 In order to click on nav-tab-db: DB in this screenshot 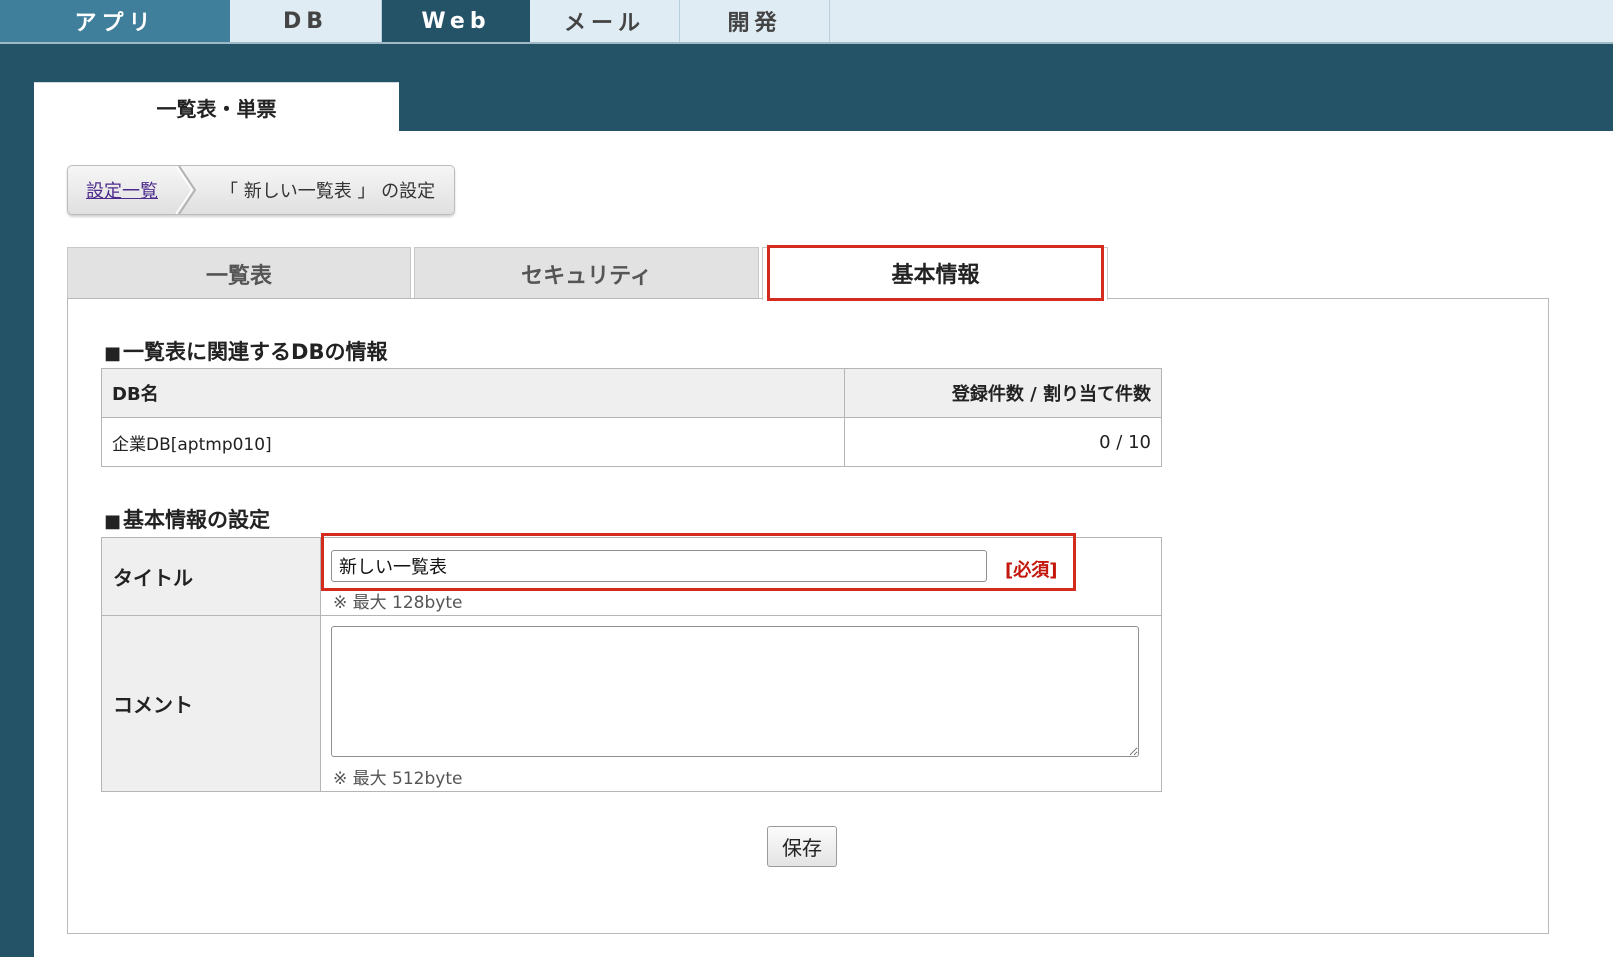, I will do `click(306, 21)`.